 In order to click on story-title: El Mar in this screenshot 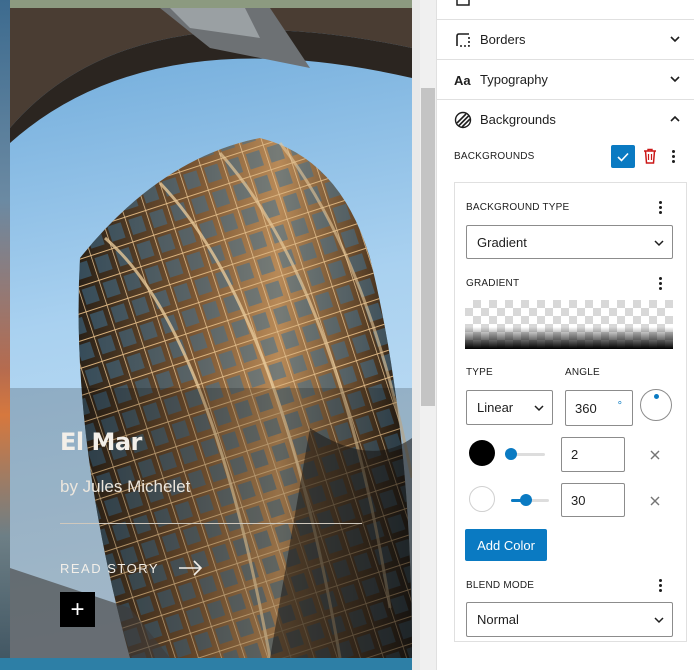, I will do `click(101, 442)`.